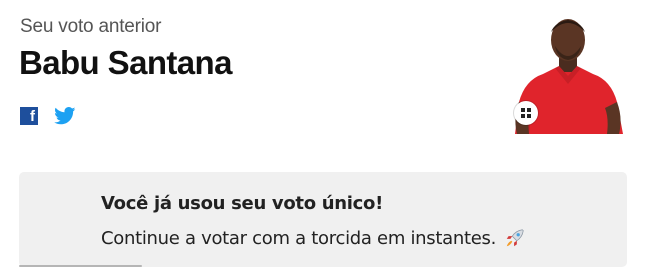 The width and height of the screenshot is (665, 279). I want to click on facebook-icon: f, so click(29, 116).